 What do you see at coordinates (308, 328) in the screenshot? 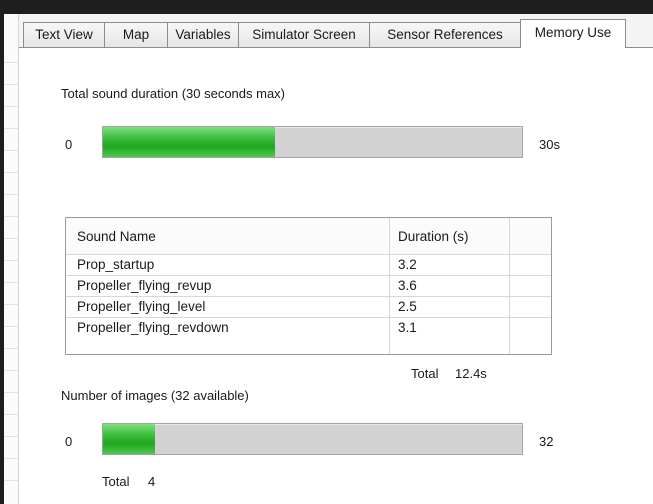
I see `table-row: Propeller_flying_revdown 3.1` at bounding box center [308, 328].